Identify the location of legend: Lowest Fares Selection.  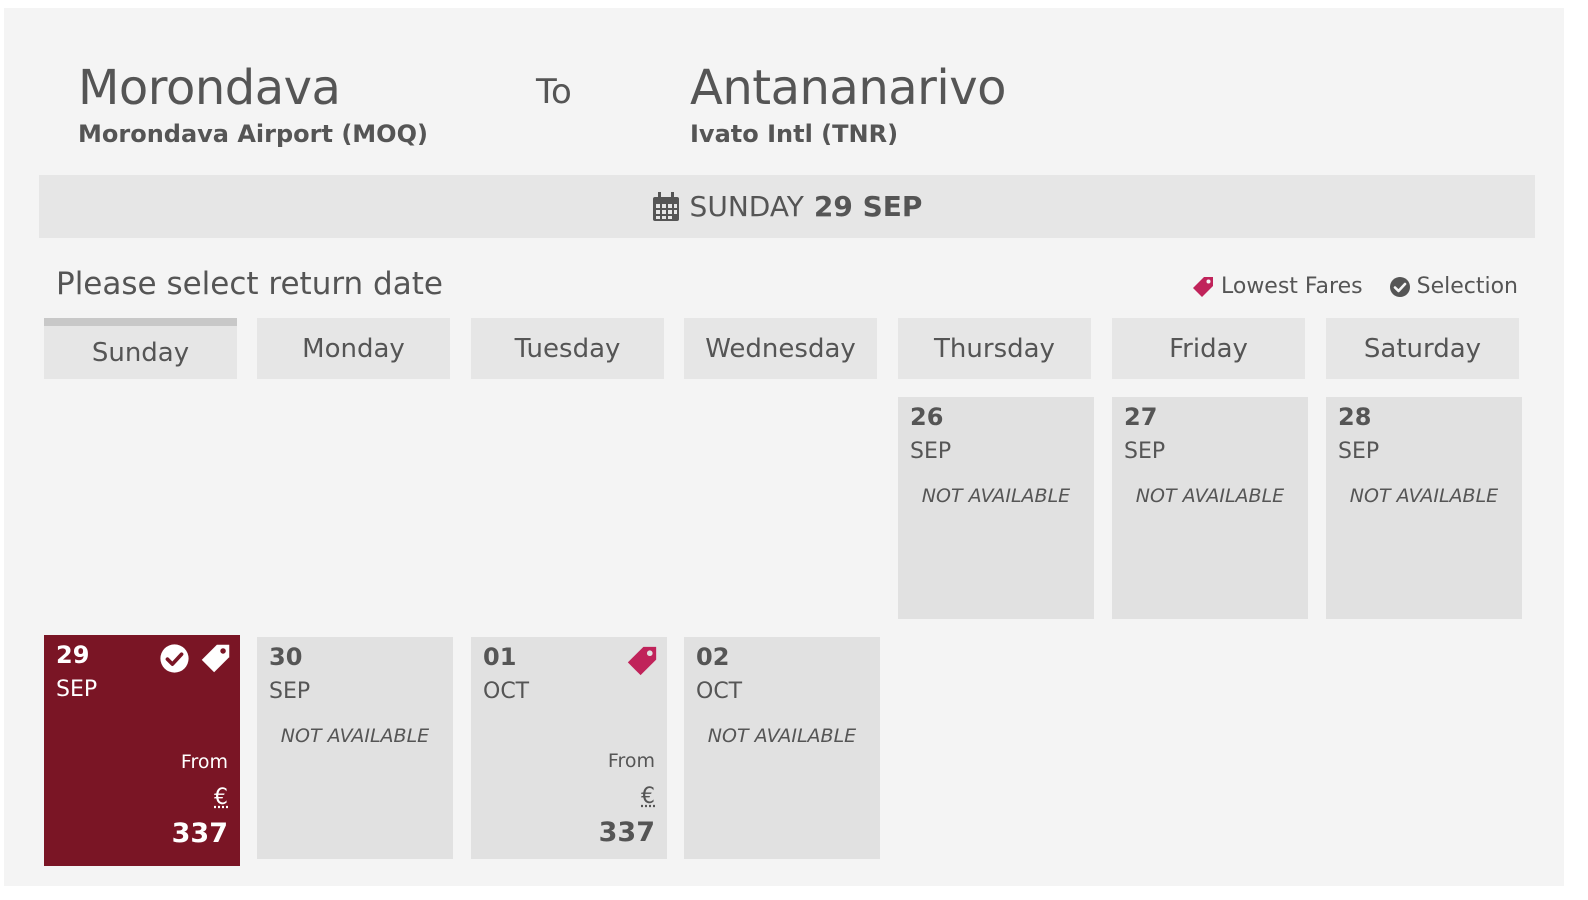
(1341, 286).